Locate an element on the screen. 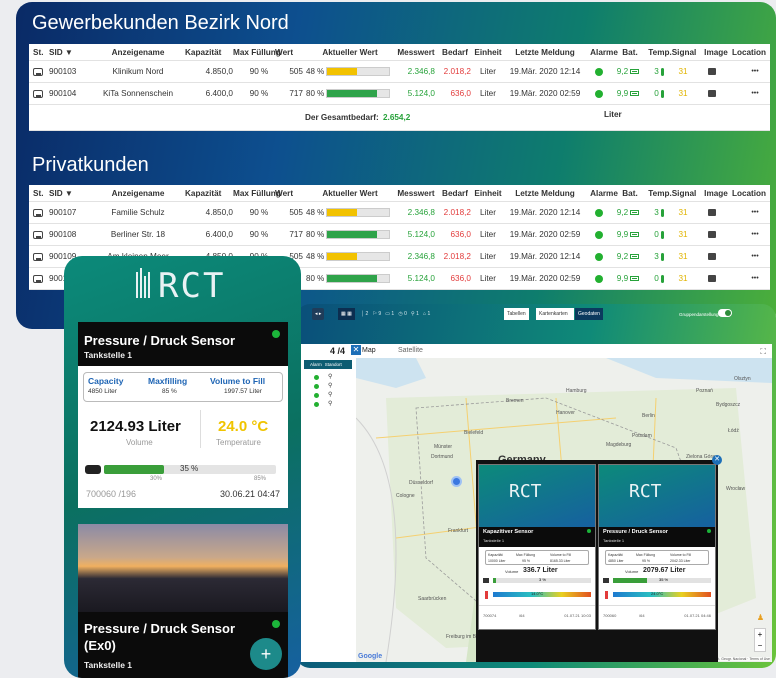 This screenshot has width=776, height=678. city-label: Bielefeld is located at coordinates (474, 433).